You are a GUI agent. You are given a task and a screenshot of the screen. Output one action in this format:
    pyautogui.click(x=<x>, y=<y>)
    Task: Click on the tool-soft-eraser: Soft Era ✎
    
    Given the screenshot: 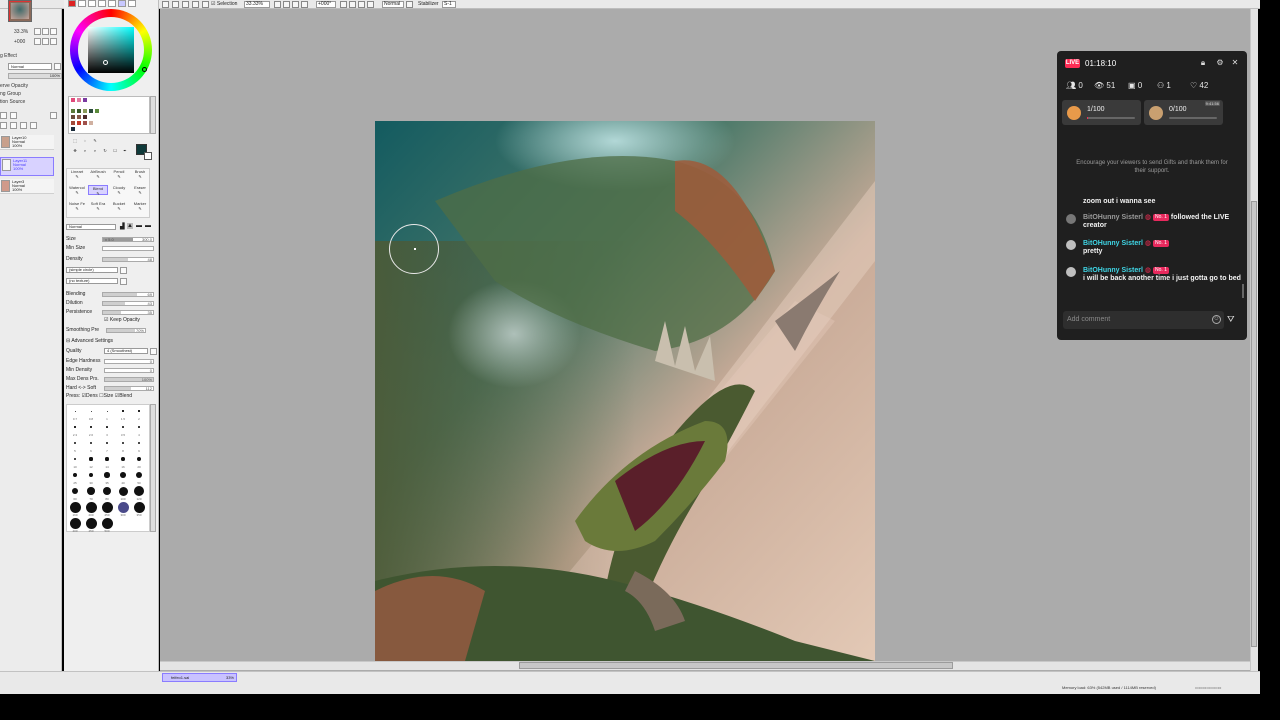 What is the action you would take?
    pyautogui.click(x=98, y=206)
    